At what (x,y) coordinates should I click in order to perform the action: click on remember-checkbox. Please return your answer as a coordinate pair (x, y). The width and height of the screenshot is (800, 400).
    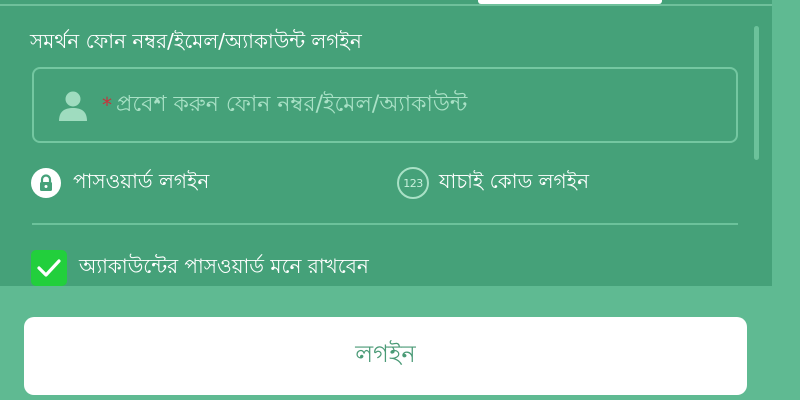
    Looking at the image, I should click on (49, 268).